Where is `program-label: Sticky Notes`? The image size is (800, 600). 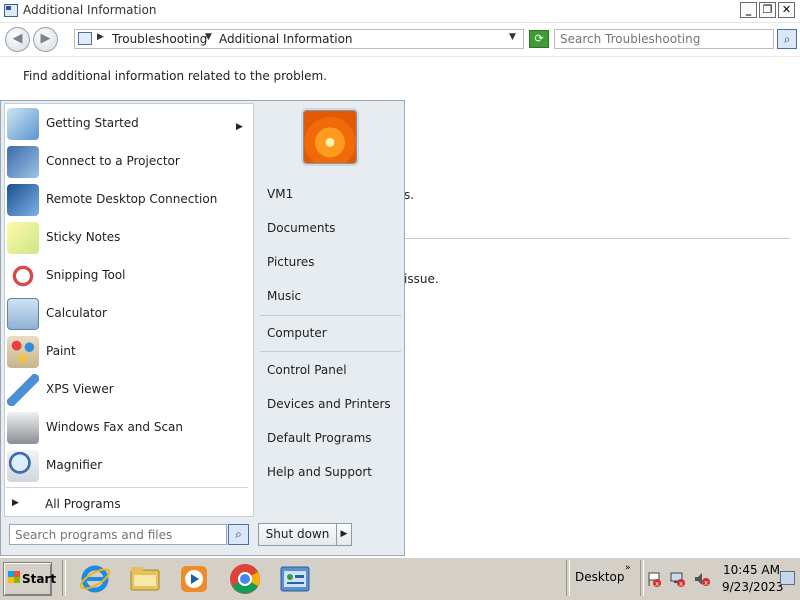
program-label: Sticky Notes is located at coordinates (83, 237).